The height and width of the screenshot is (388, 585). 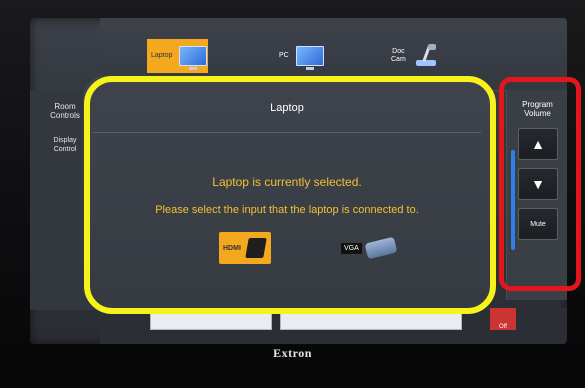 I want to click on source-button-doccam: Doc Cam, so click(x=413, y=56).